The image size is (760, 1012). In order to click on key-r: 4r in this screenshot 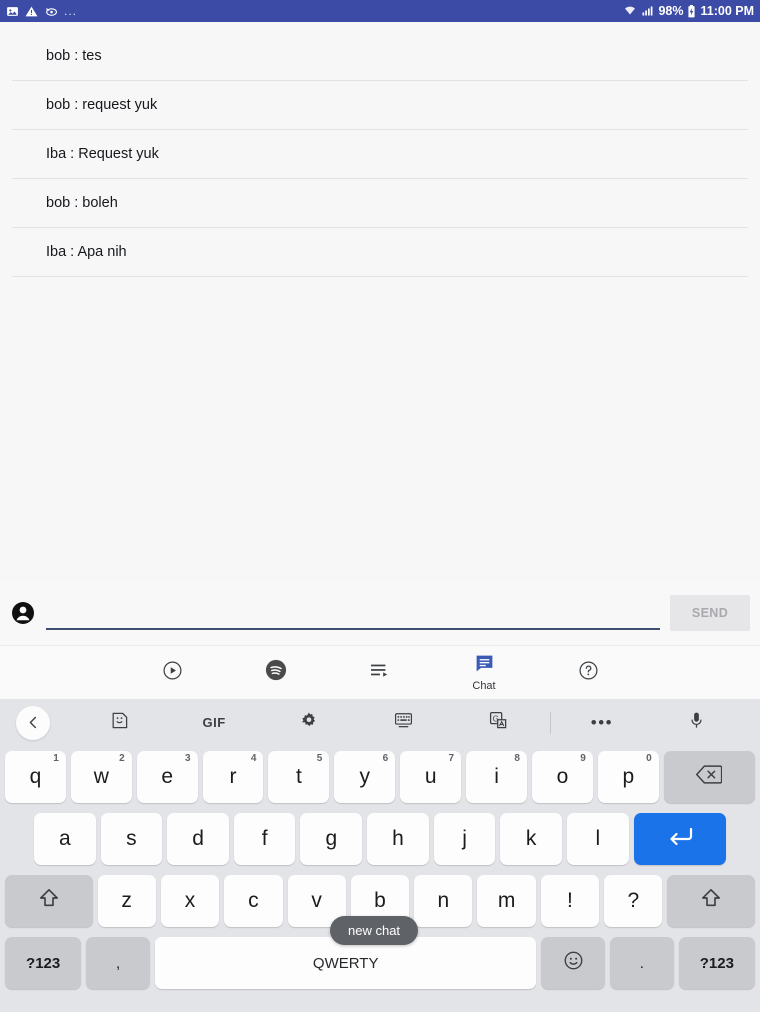, I will do `click(233, 777)`.